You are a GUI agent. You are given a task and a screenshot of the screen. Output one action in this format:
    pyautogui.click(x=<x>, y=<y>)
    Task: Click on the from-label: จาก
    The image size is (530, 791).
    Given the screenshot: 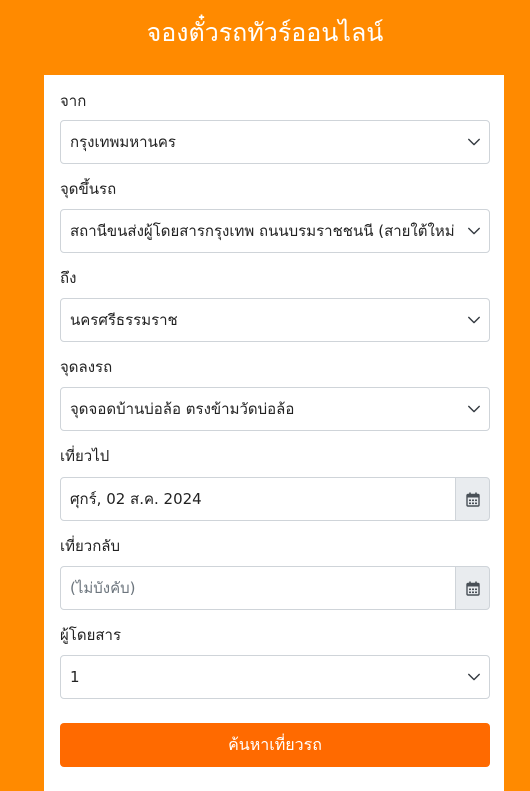 What is the action you would take?
    pyautogui.click(x=73, y=101)
    